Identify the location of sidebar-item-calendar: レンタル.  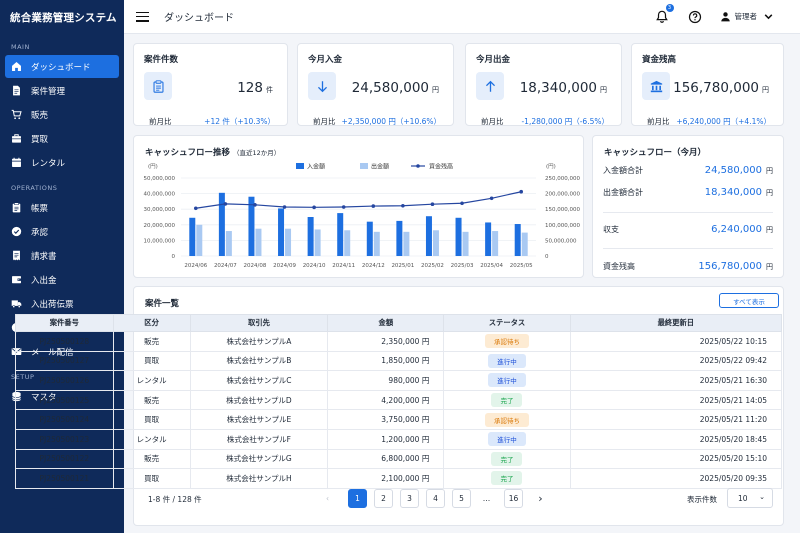
(62, 162).